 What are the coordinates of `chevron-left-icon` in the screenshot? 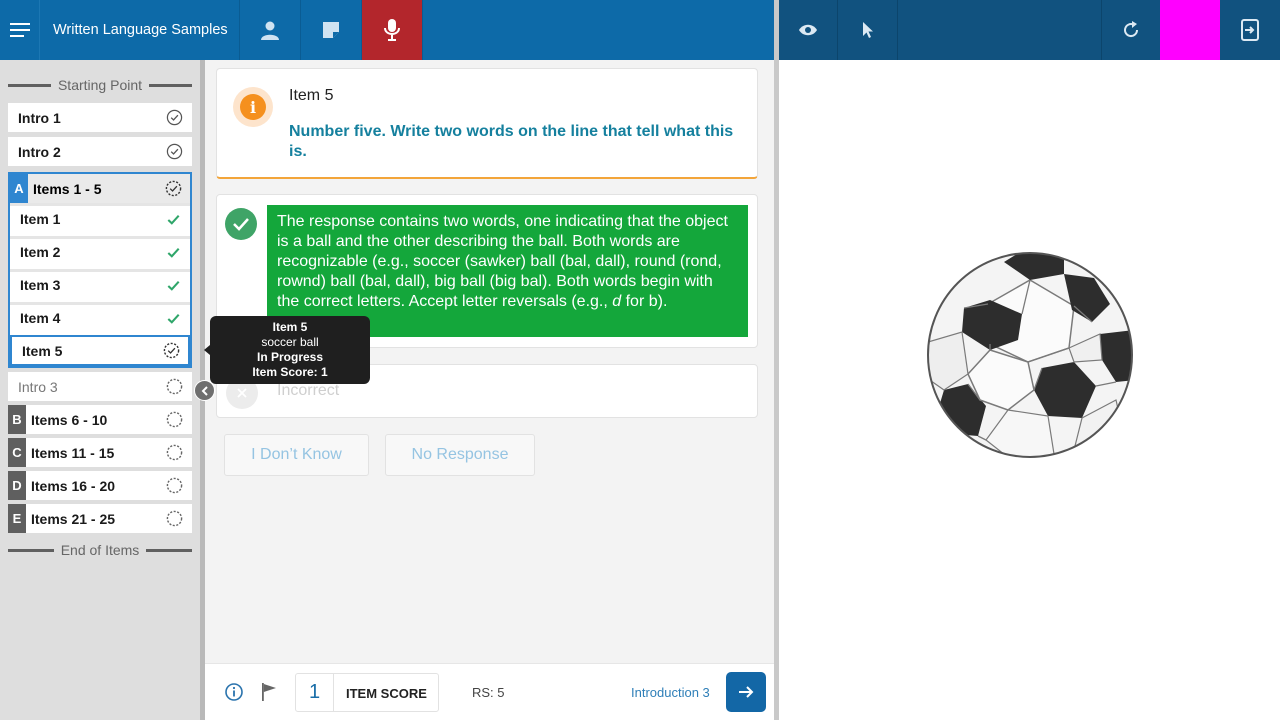 It's located at (204, 390).